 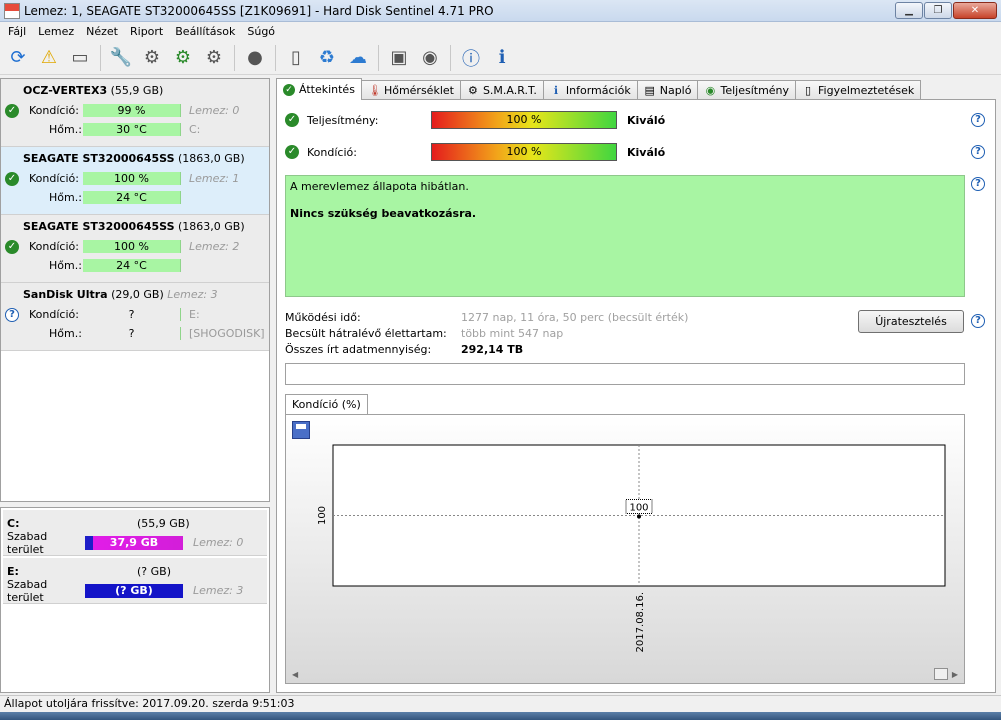 What do you see at coordinates (205, 31) in the screenshot?
I see `menu-settings: Beállítások` at bounding box center [205, 31].